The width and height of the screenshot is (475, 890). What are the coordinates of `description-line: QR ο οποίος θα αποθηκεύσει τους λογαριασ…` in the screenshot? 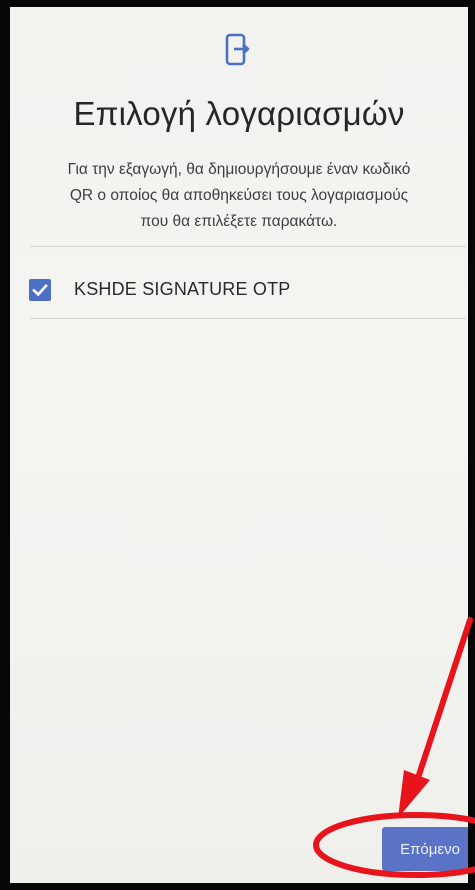 It's located at (239, 195).